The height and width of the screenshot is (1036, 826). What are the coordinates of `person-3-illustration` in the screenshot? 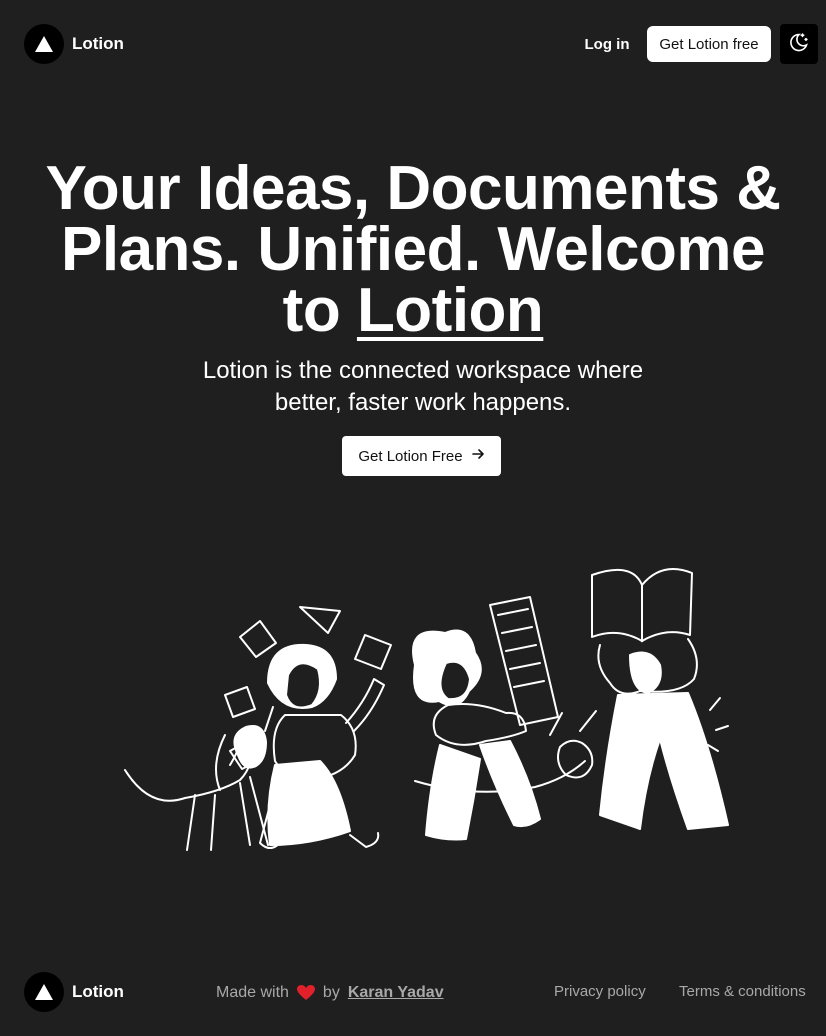 It's located at (660, 699).